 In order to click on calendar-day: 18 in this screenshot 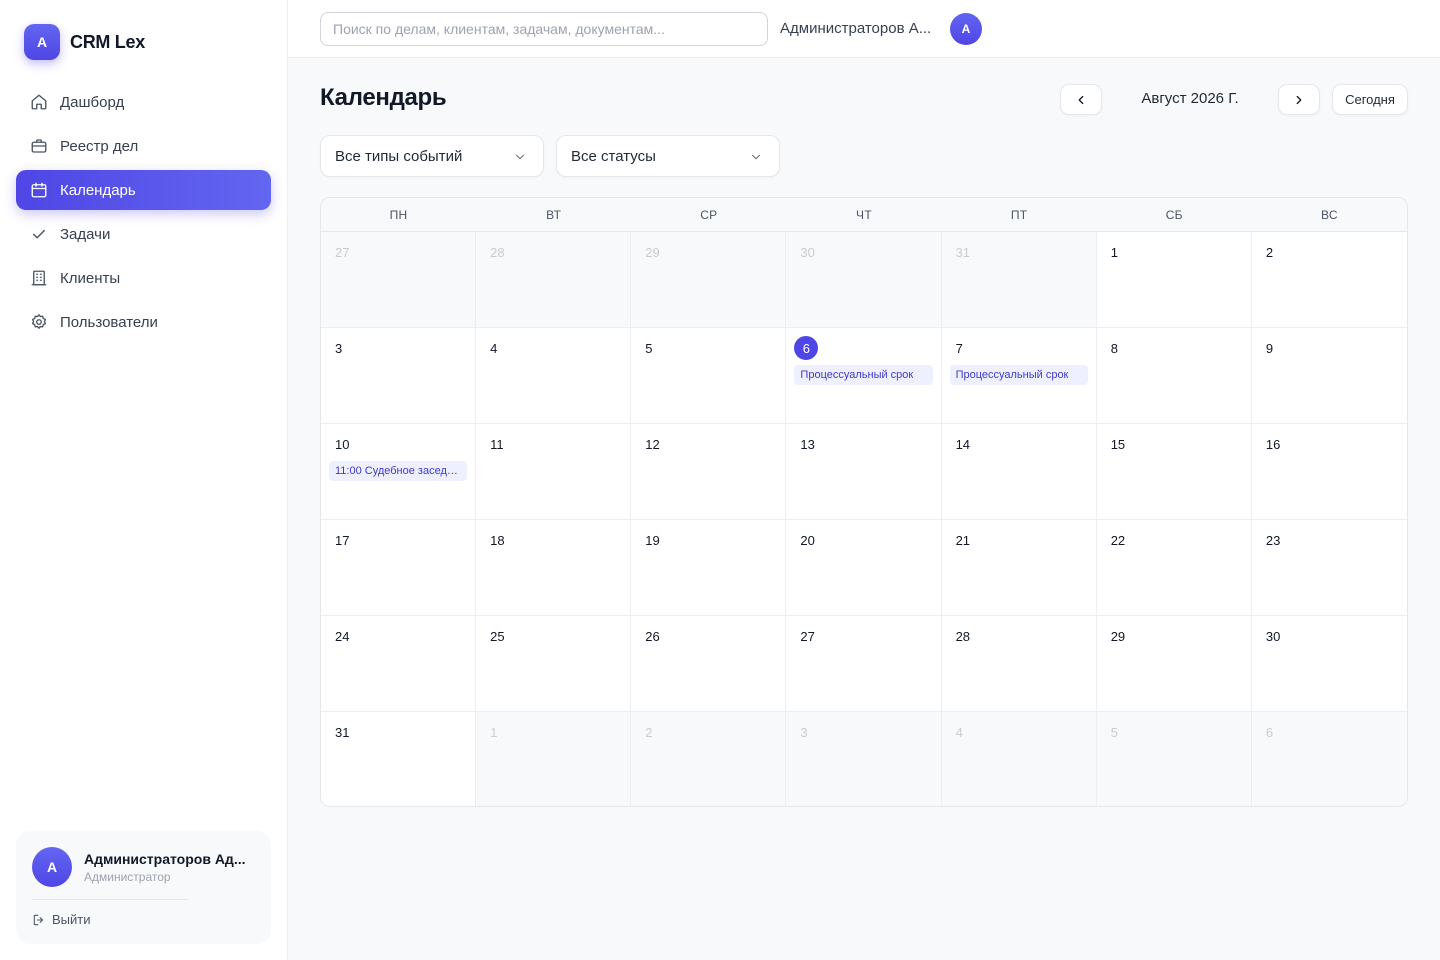, I will do `click(554, 568)`.